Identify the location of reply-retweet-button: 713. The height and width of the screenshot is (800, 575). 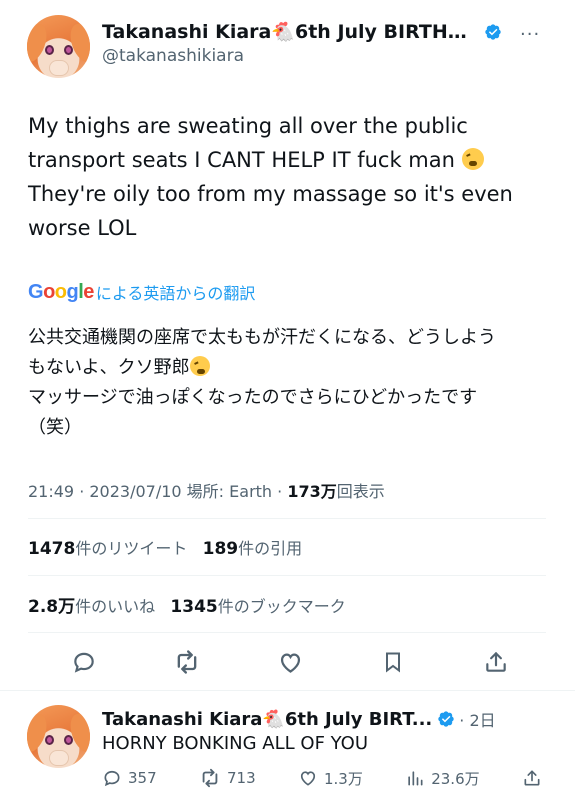
(227, 778).